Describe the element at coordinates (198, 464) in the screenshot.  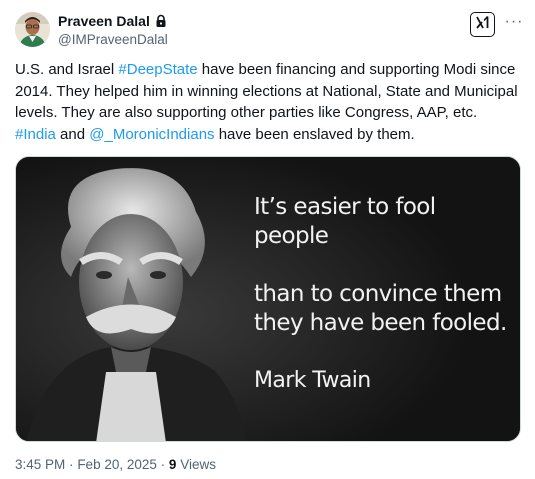
I see `views-label: Views` at that location.